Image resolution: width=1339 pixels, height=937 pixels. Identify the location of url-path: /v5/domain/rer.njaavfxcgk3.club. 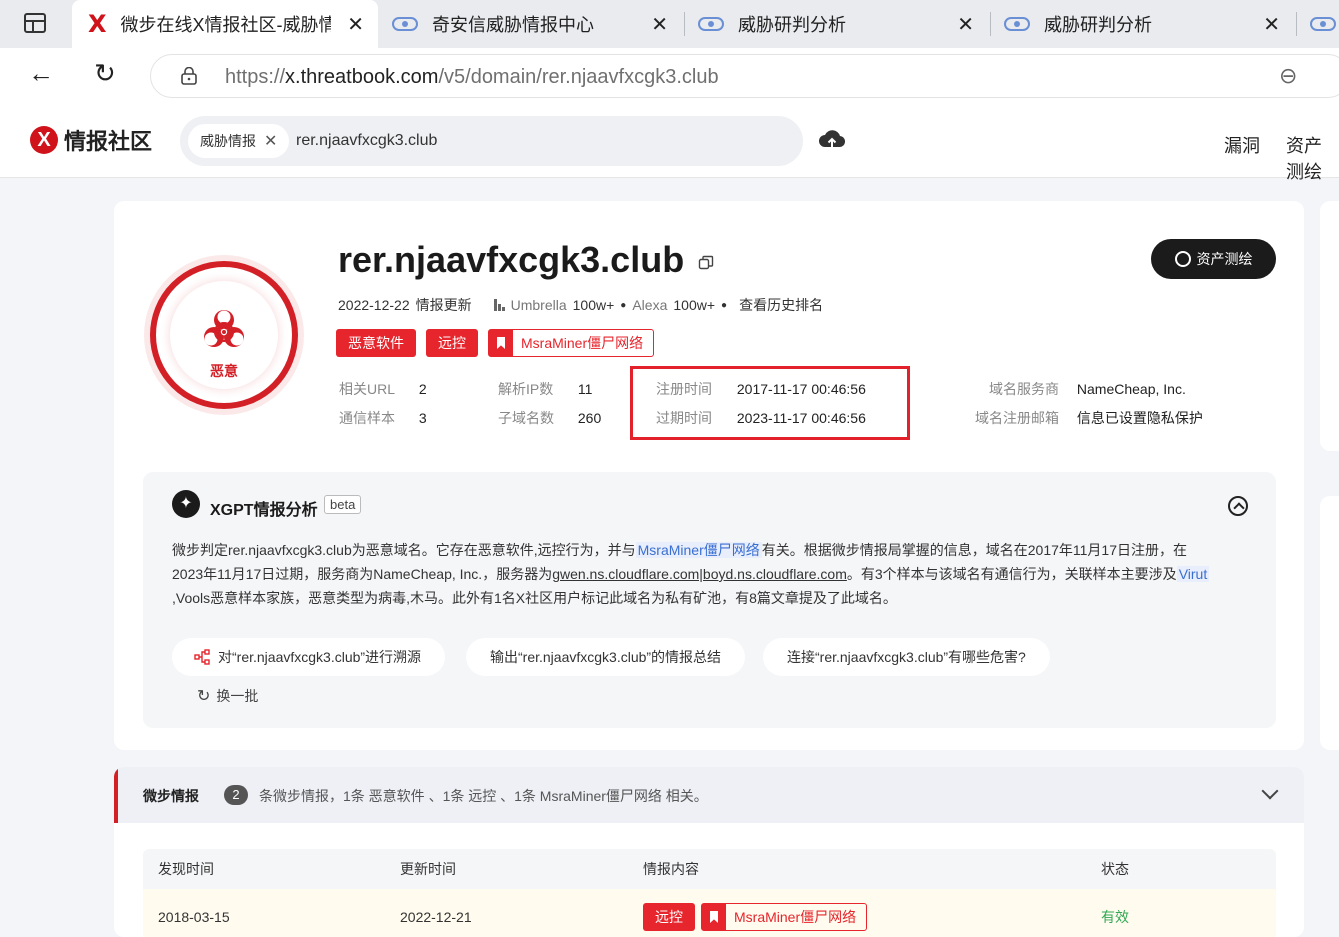
(578, 77).